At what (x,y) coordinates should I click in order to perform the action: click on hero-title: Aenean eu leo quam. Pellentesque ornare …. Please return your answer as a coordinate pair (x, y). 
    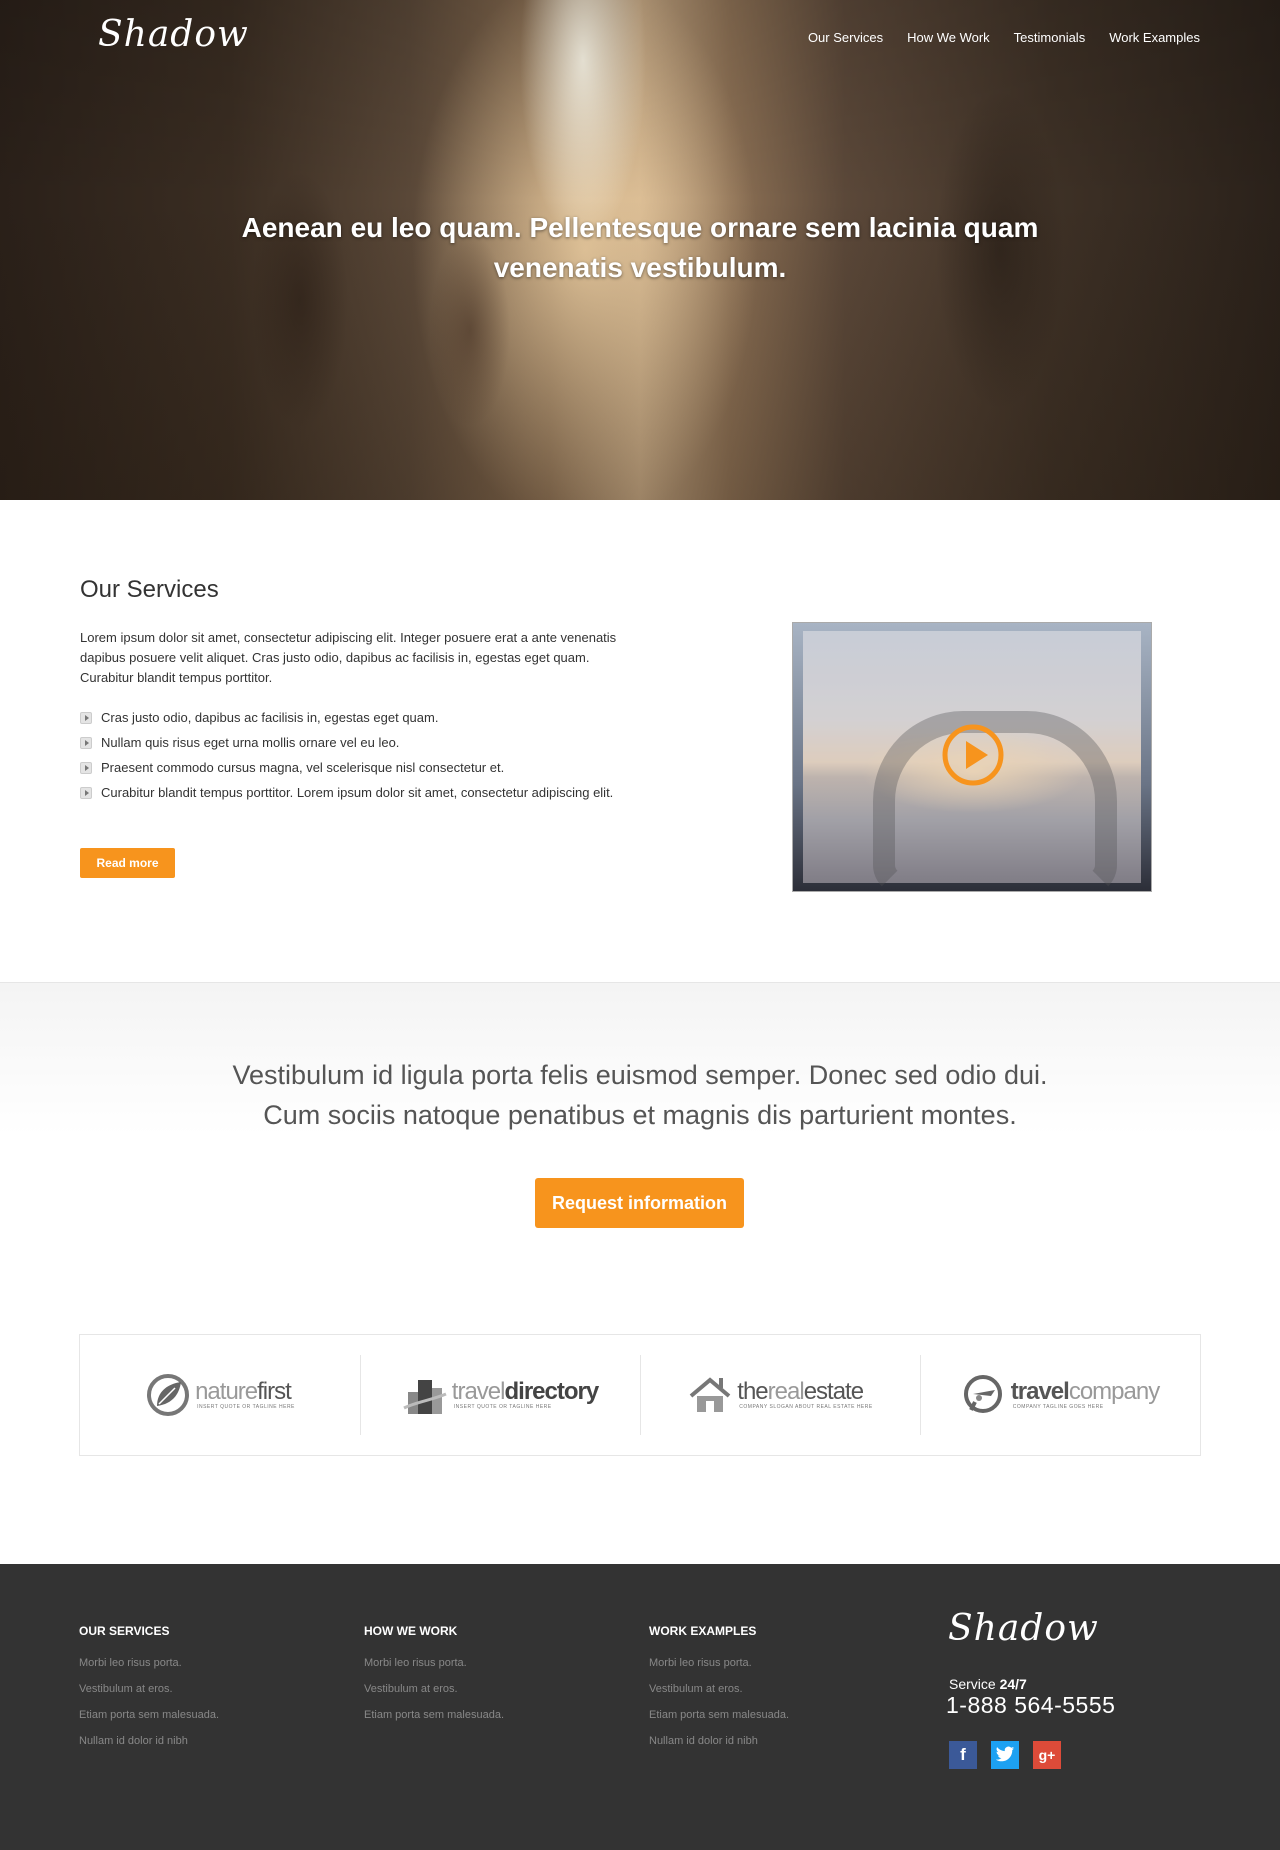
    Looking at the image, I should click on (640, 247).